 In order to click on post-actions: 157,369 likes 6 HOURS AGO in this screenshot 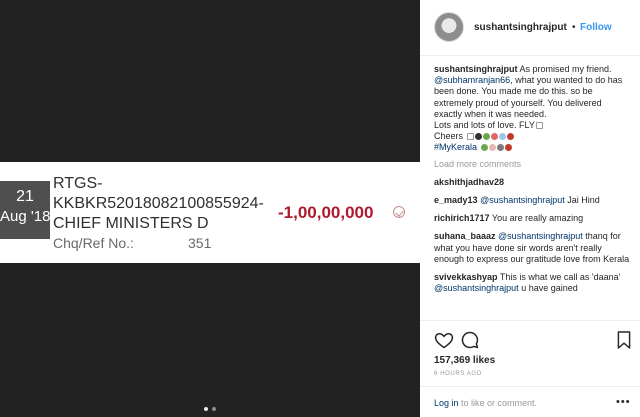, I will do `click(530, 358)`.